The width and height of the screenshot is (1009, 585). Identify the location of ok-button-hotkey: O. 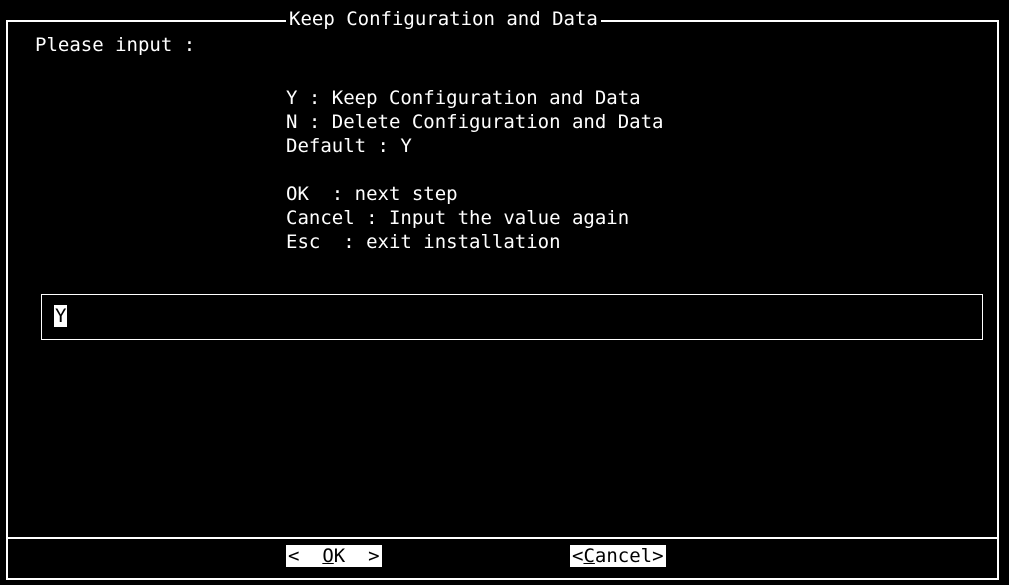
(328, 556).